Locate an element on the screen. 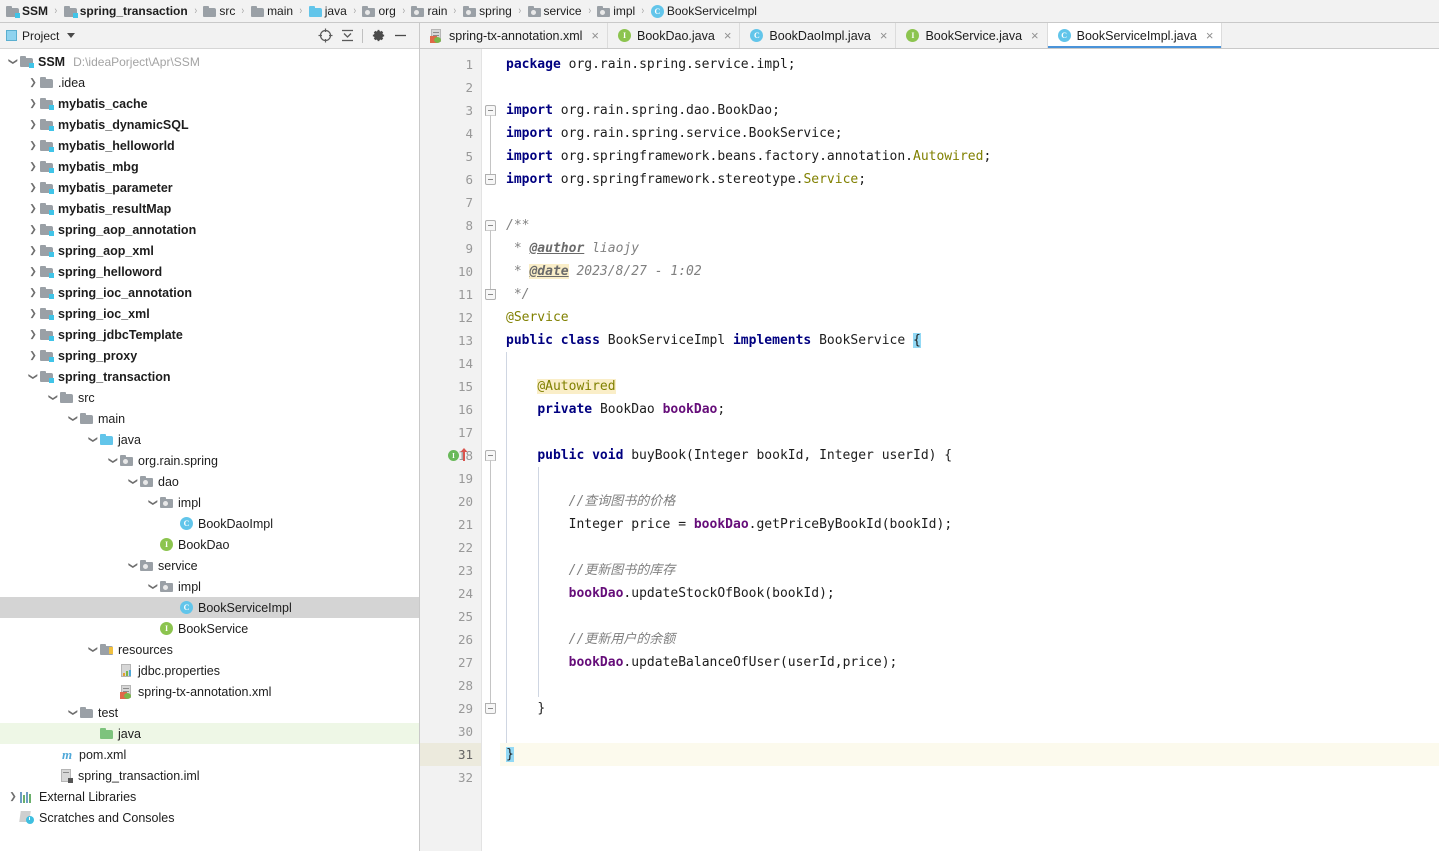 Image resolution: width=1439 pixels, height=851 pixels. tree-item-dao: ❯ dao is located at coordinates (209, 481).